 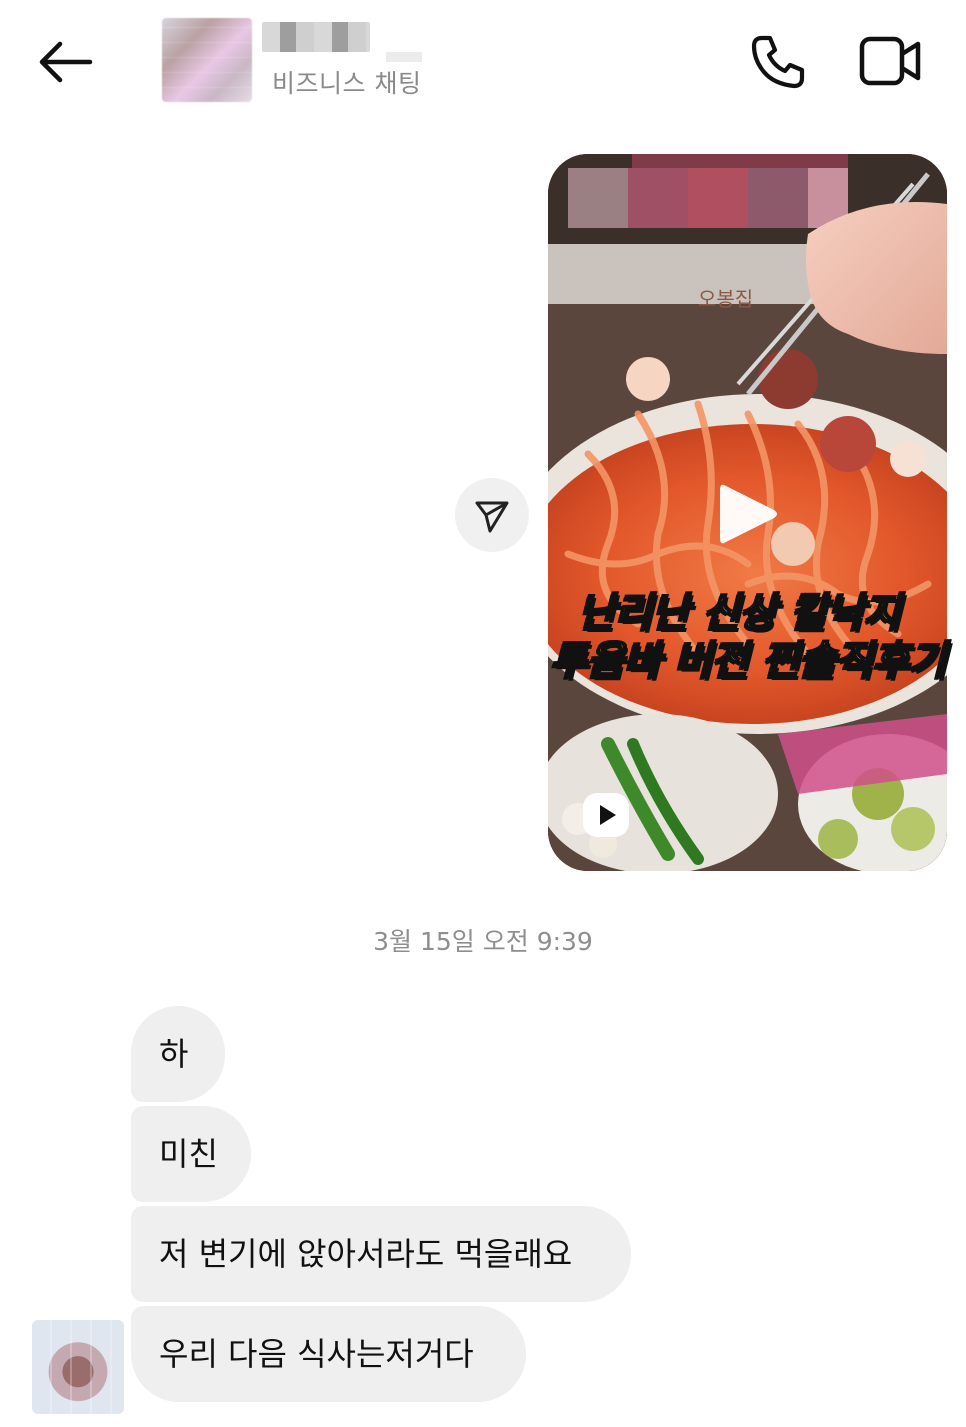 What do you see at coordinates (347, 83) in the screenshot?
I see `chat-type-label: 비즈니스 채팅` at bounding box center [347, 83].